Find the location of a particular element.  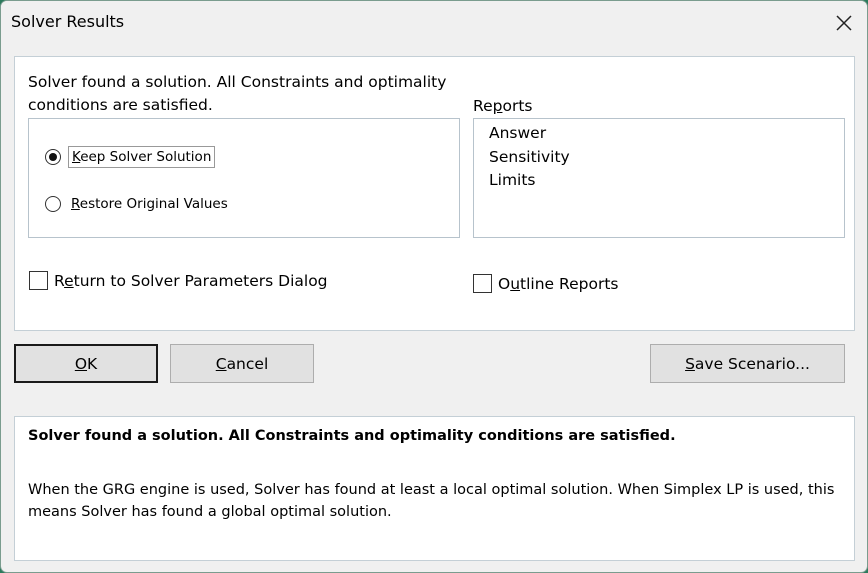

close-button is located at coordinates (844, 23).